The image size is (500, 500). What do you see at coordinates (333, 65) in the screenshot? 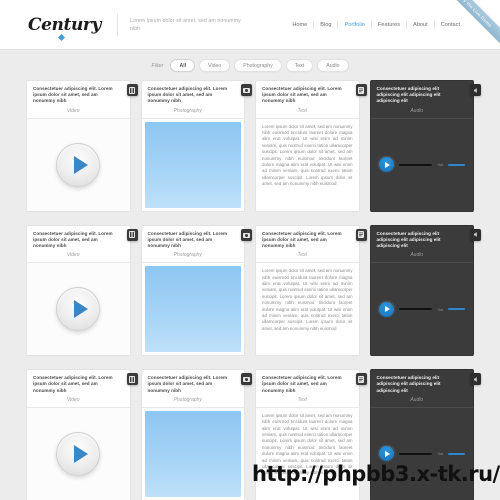
I see `filter-button-audio: Audio` at bounding box center [333, 65].